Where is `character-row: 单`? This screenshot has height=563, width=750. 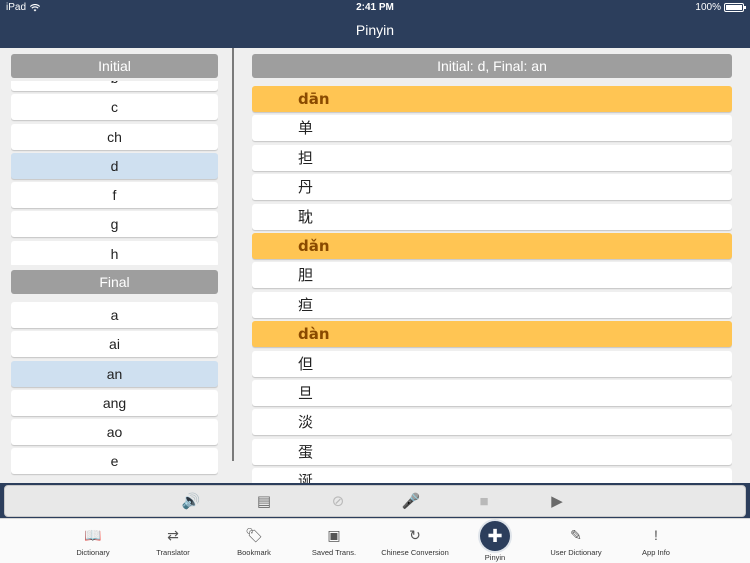 character-row: 单 is located at coordinates (492, 128).